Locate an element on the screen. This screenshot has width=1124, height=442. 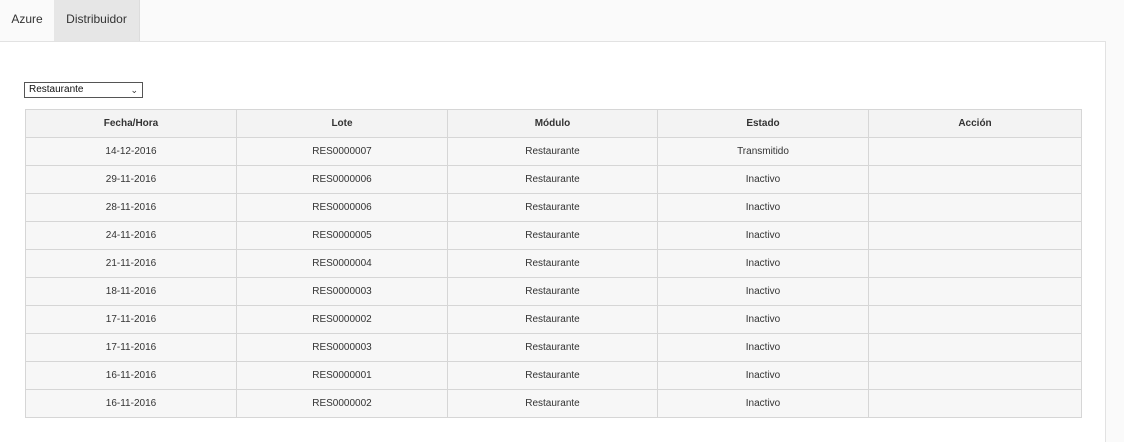
table-row: 18-11-2016 RES0000003 Restaurante Inactivo is located at coordinates (553, 291).